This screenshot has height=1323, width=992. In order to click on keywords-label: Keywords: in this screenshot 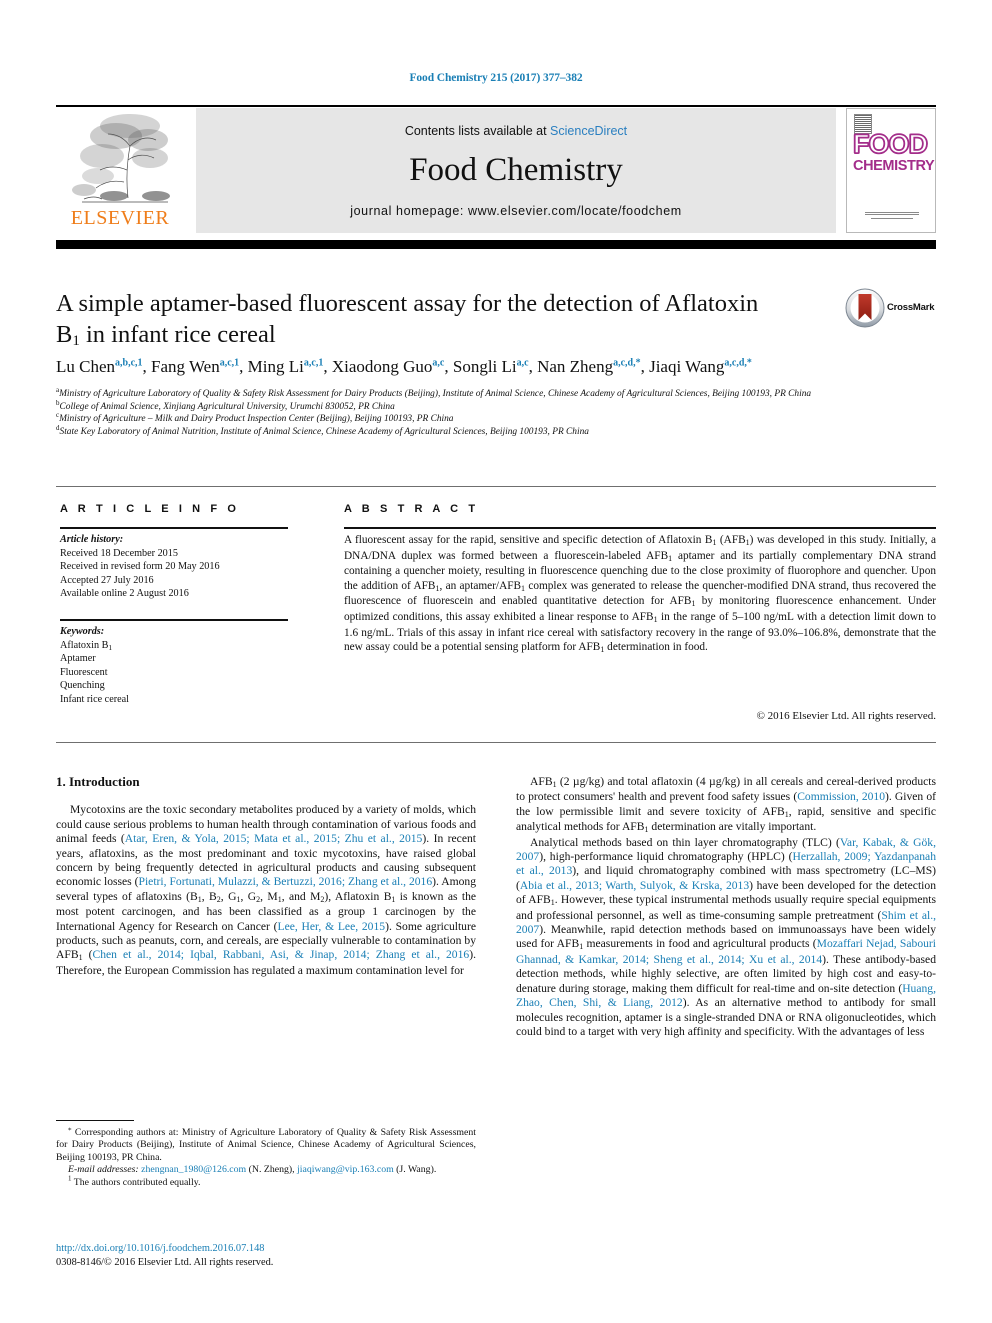, I will do `click(82, 631)`.